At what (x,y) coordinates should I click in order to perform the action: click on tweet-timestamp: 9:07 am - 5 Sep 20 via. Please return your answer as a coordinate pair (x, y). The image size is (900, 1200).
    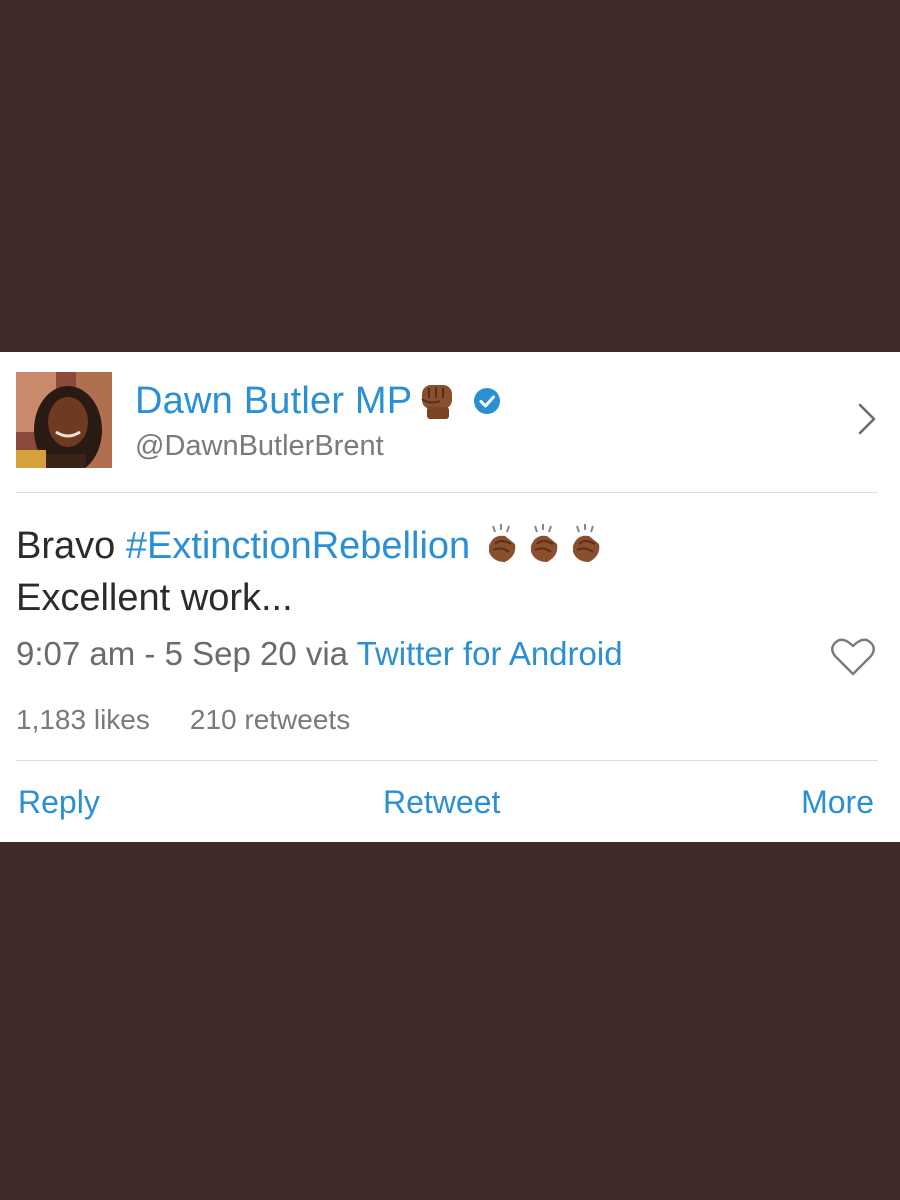
    Looking at the image, I should click on (186, 653).